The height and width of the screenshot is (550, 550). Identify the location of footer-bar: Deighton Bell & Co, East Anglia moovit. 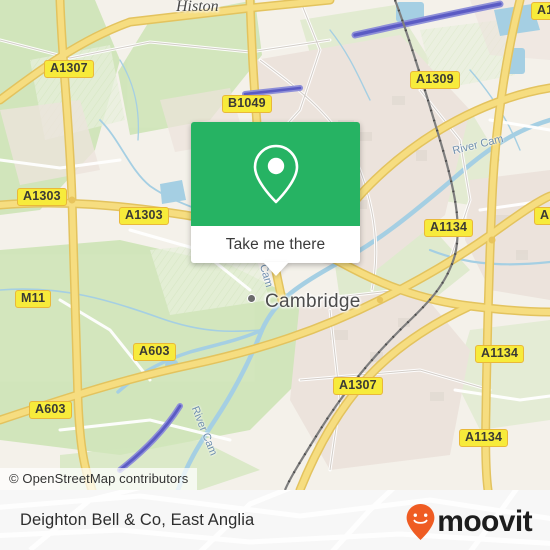
(275, 520).